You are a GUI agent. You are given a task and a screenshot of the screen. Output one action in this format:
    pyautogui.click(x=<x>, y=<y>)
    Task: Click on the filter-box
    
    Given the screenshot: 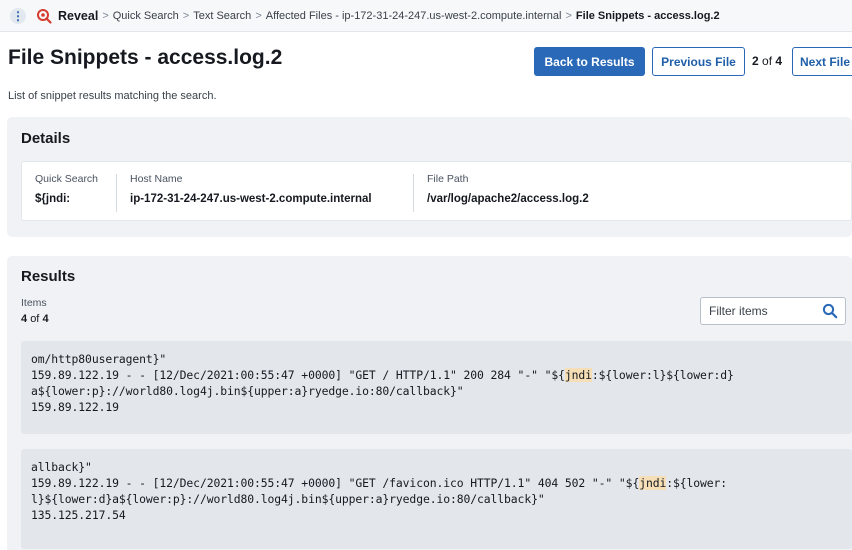 What is the action you would take?
    pyautogui.click(x=773, y=311)
    